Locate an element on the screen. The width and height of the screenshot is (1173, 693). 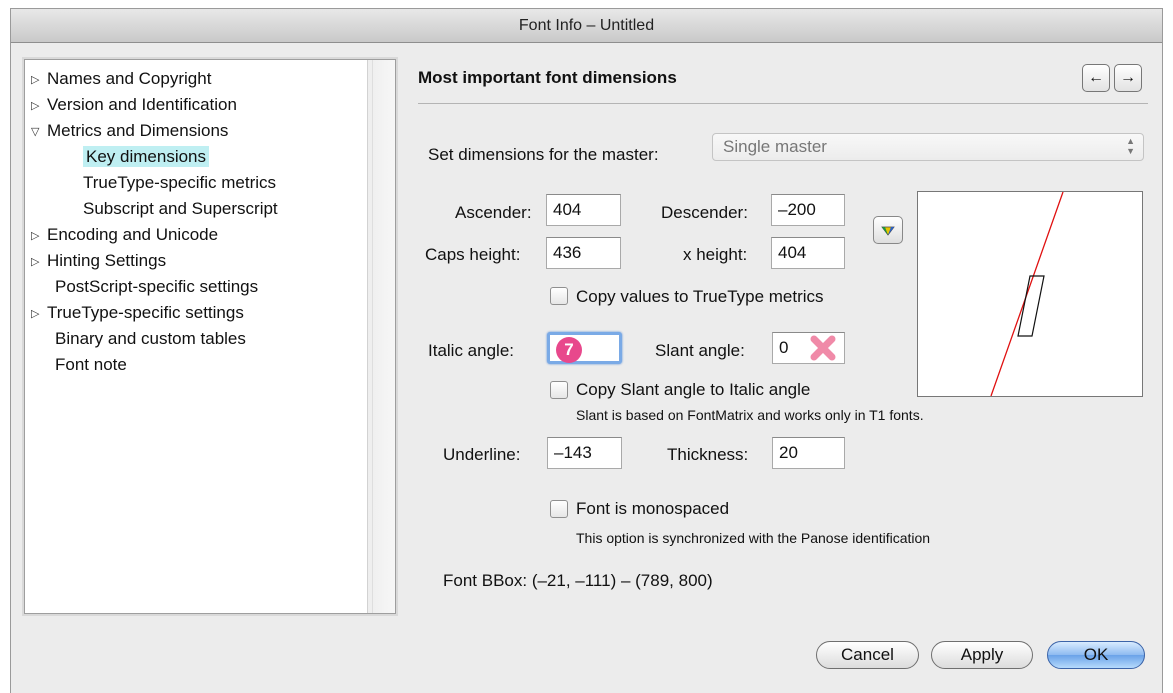
font-bbox-readout: Font BBox: (–21, –111) – (789, 800) is located at coordinates (578, 580).